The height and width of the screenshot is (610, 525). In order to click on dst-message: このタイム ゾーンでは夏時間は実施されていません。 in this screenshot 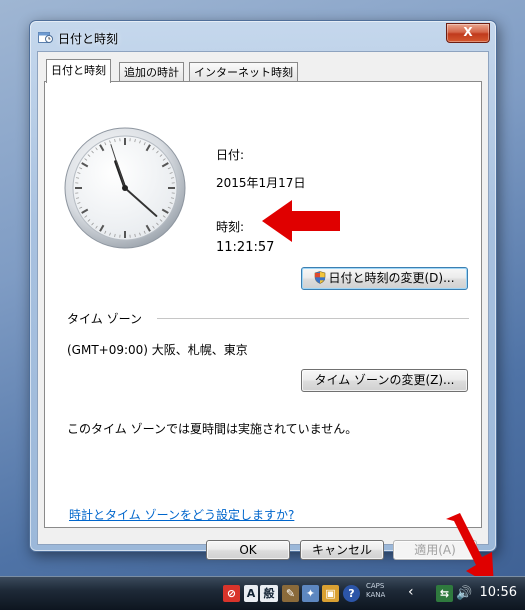, I will do `click(212, 428)`.